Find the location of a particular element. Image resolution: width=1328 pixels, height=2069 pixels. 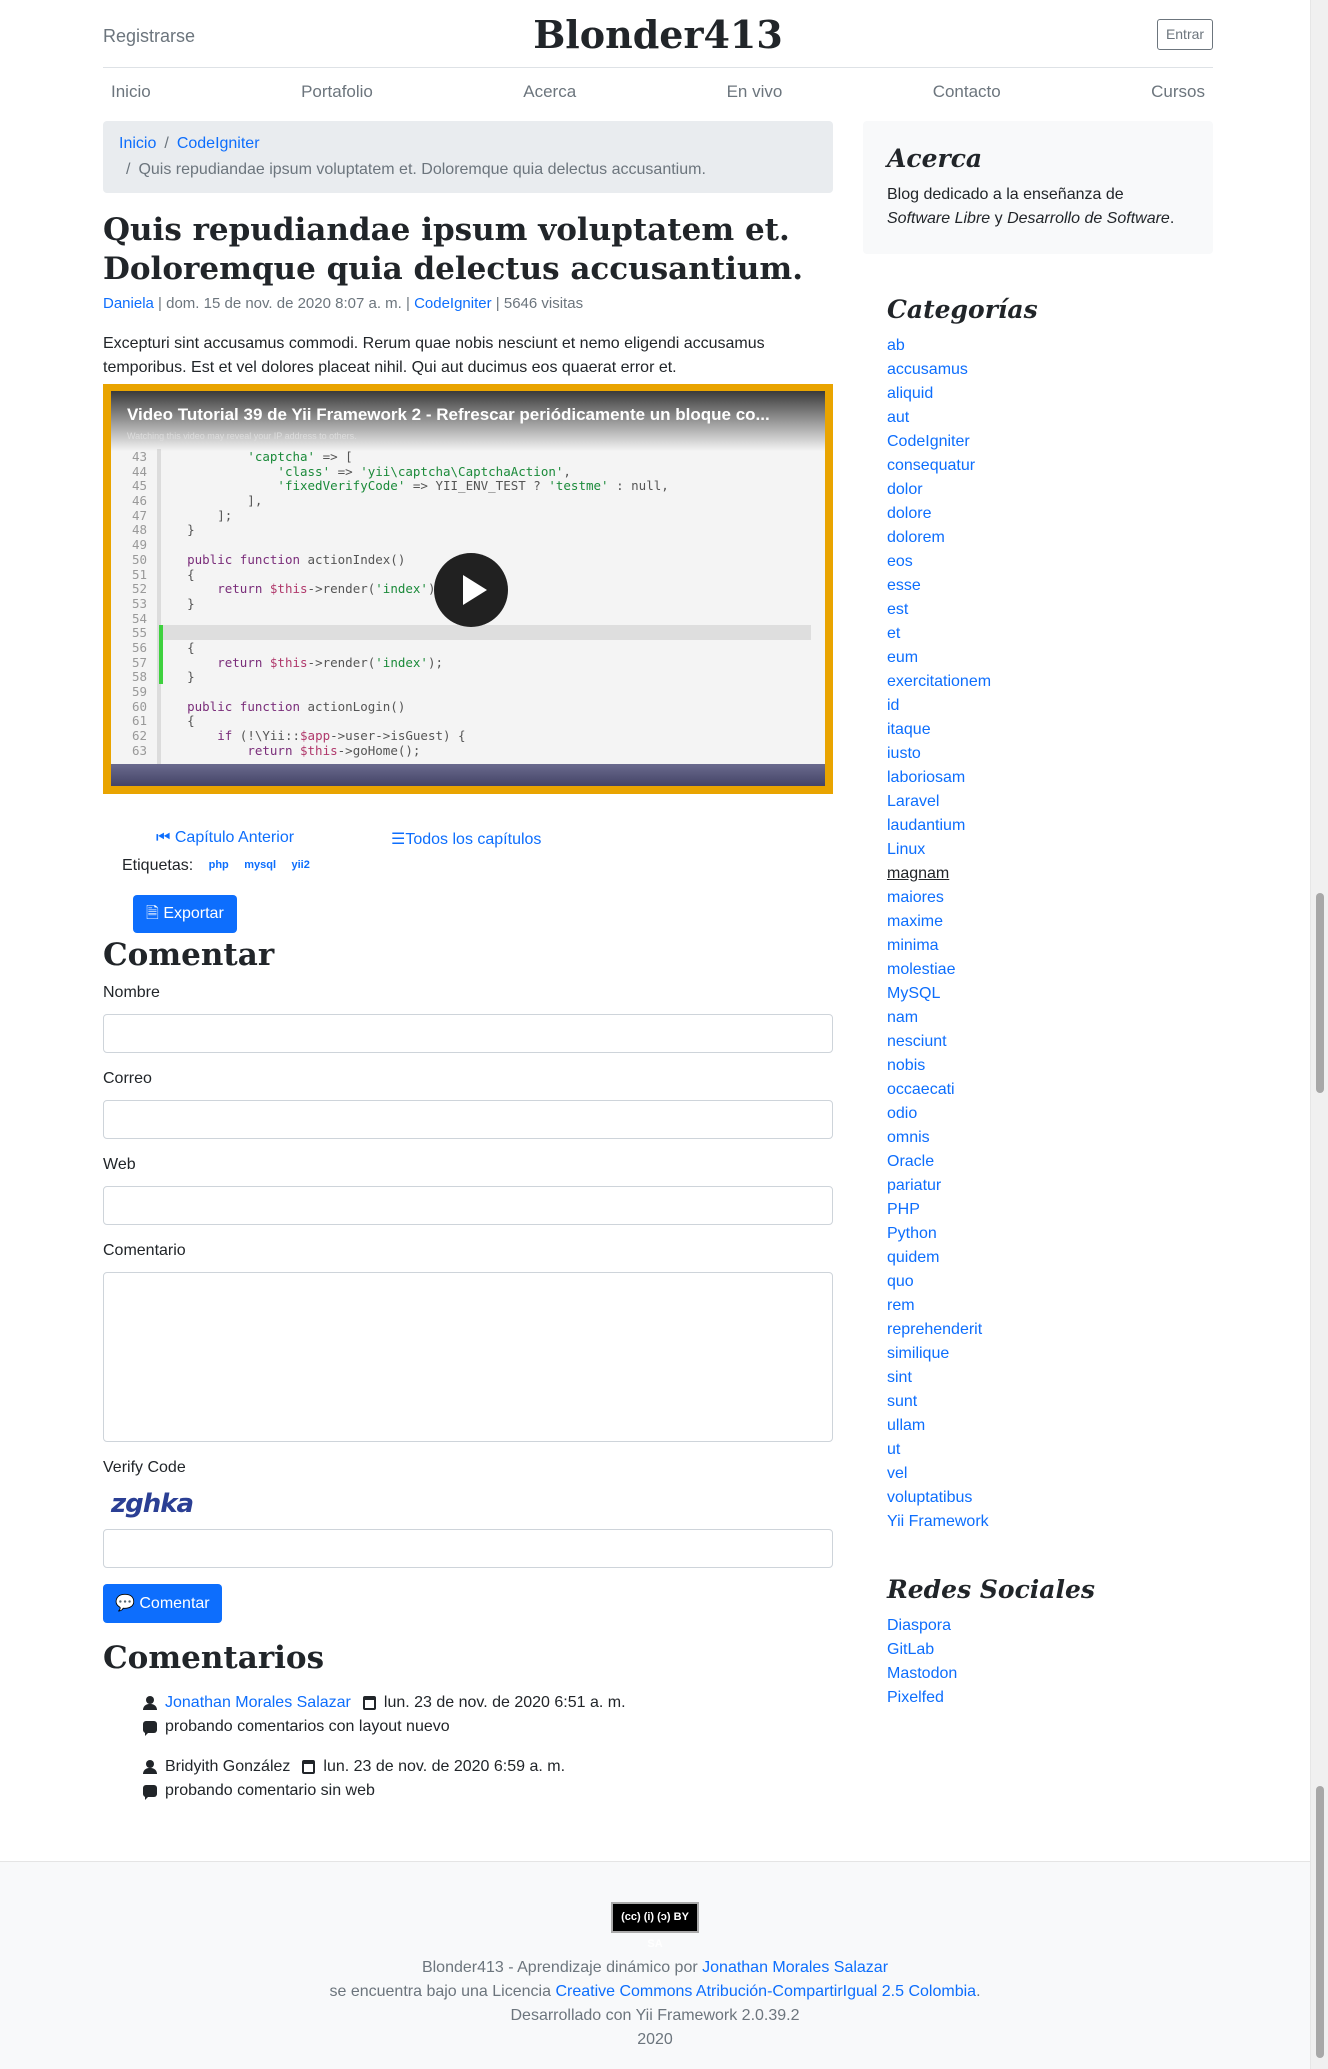

verify-code-input is located at coordinates (468, 1548).